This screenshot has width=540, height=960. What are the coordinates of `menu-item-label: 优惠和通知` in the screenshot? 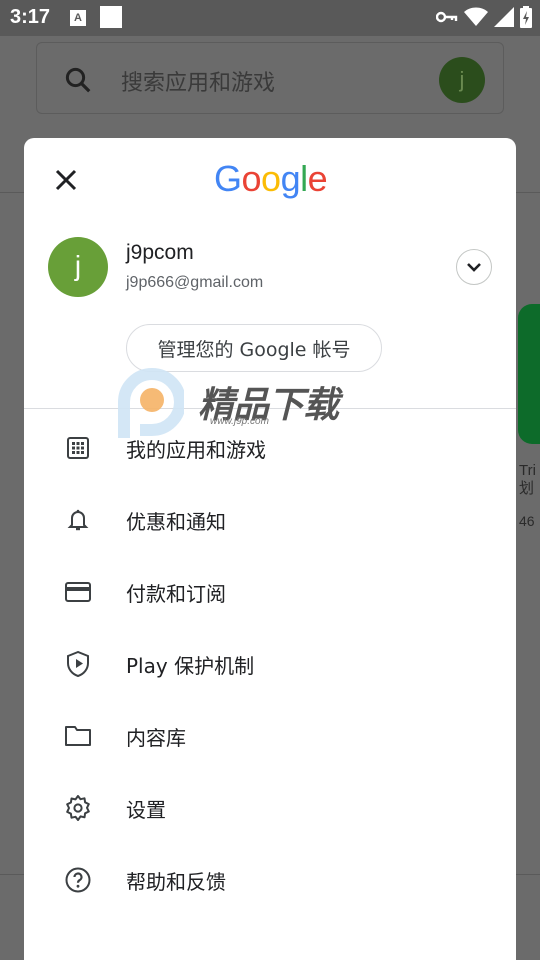 It's located at (176, 522).